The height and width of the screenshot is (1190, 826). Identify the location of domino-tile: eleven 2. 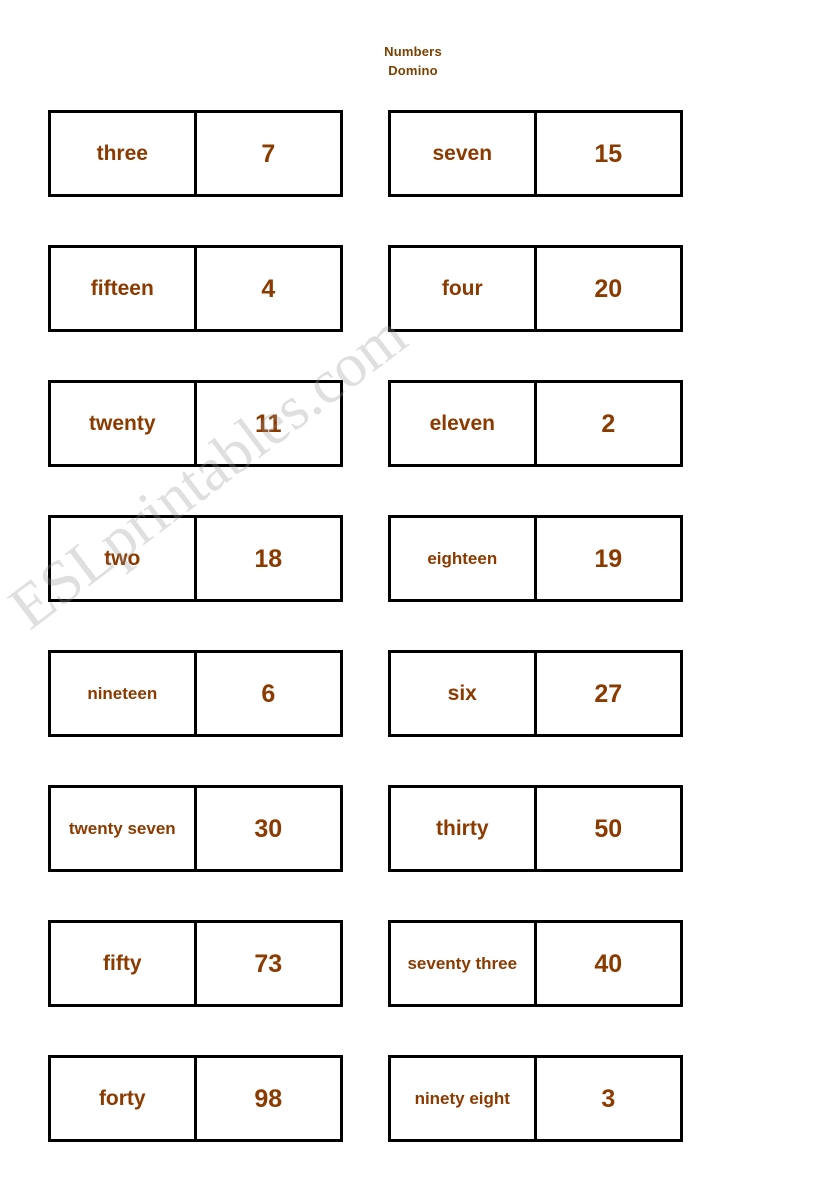
(535, 423).